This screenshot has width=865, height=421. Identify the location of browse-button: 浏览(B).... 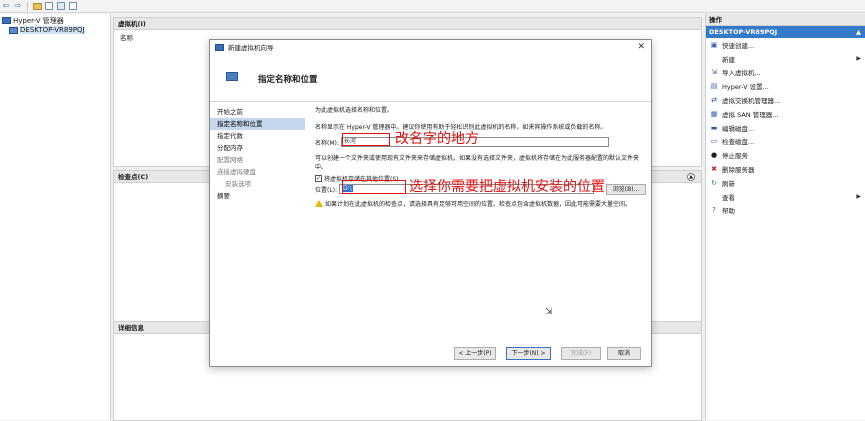
(626, 189).